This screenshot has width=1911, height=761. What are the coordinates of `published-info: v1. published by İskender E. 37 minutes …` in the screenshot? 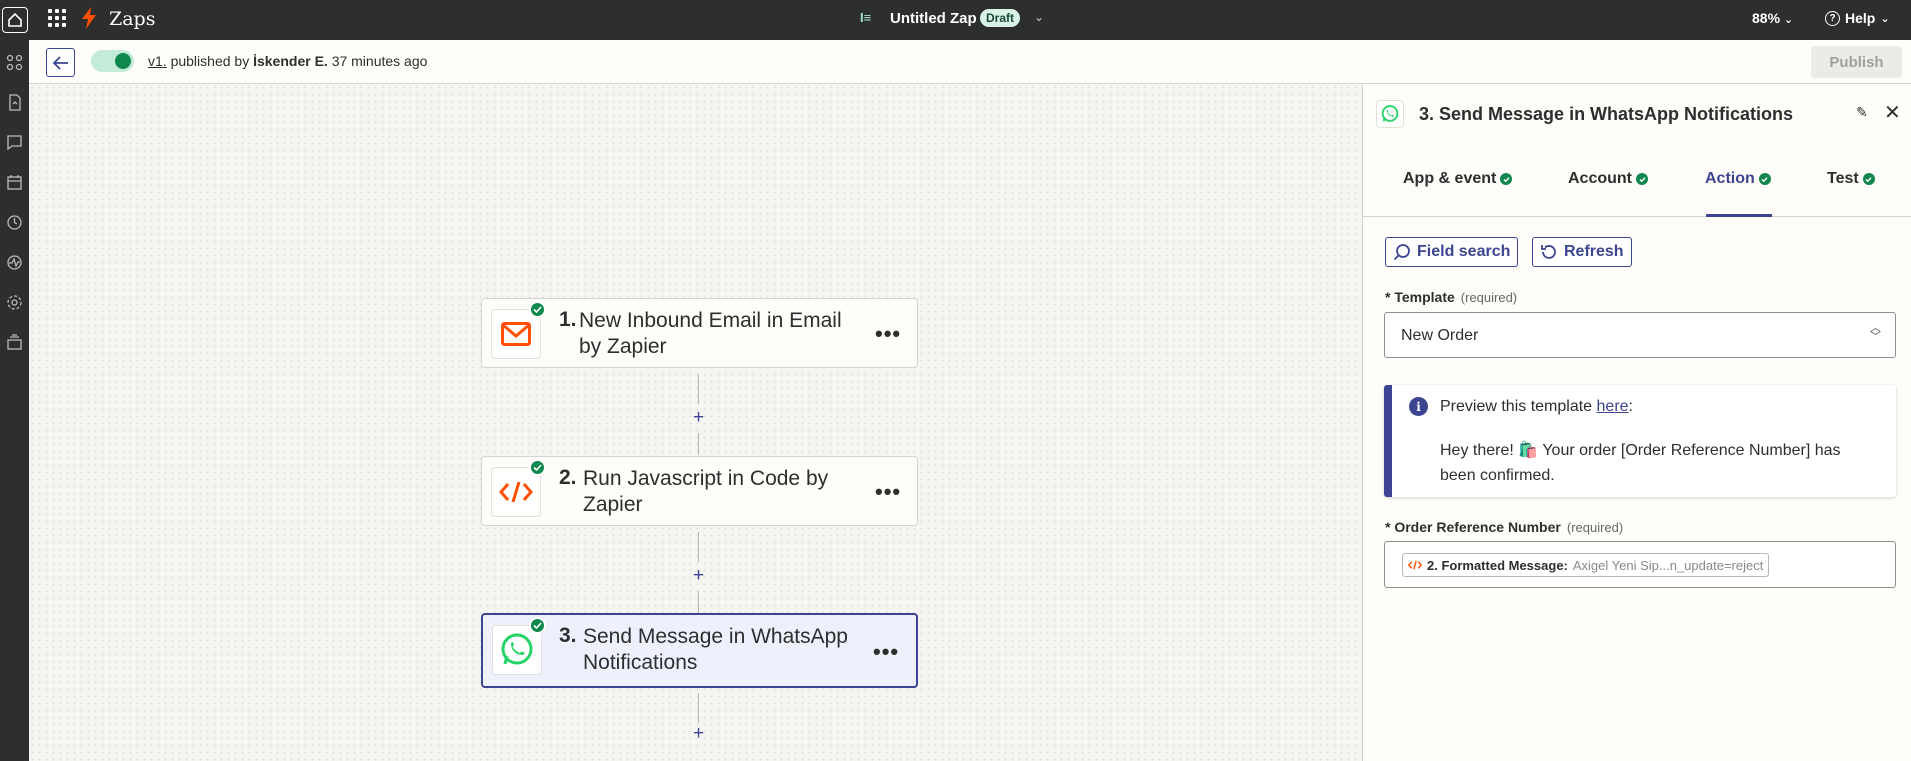 It's located at (287, 61).